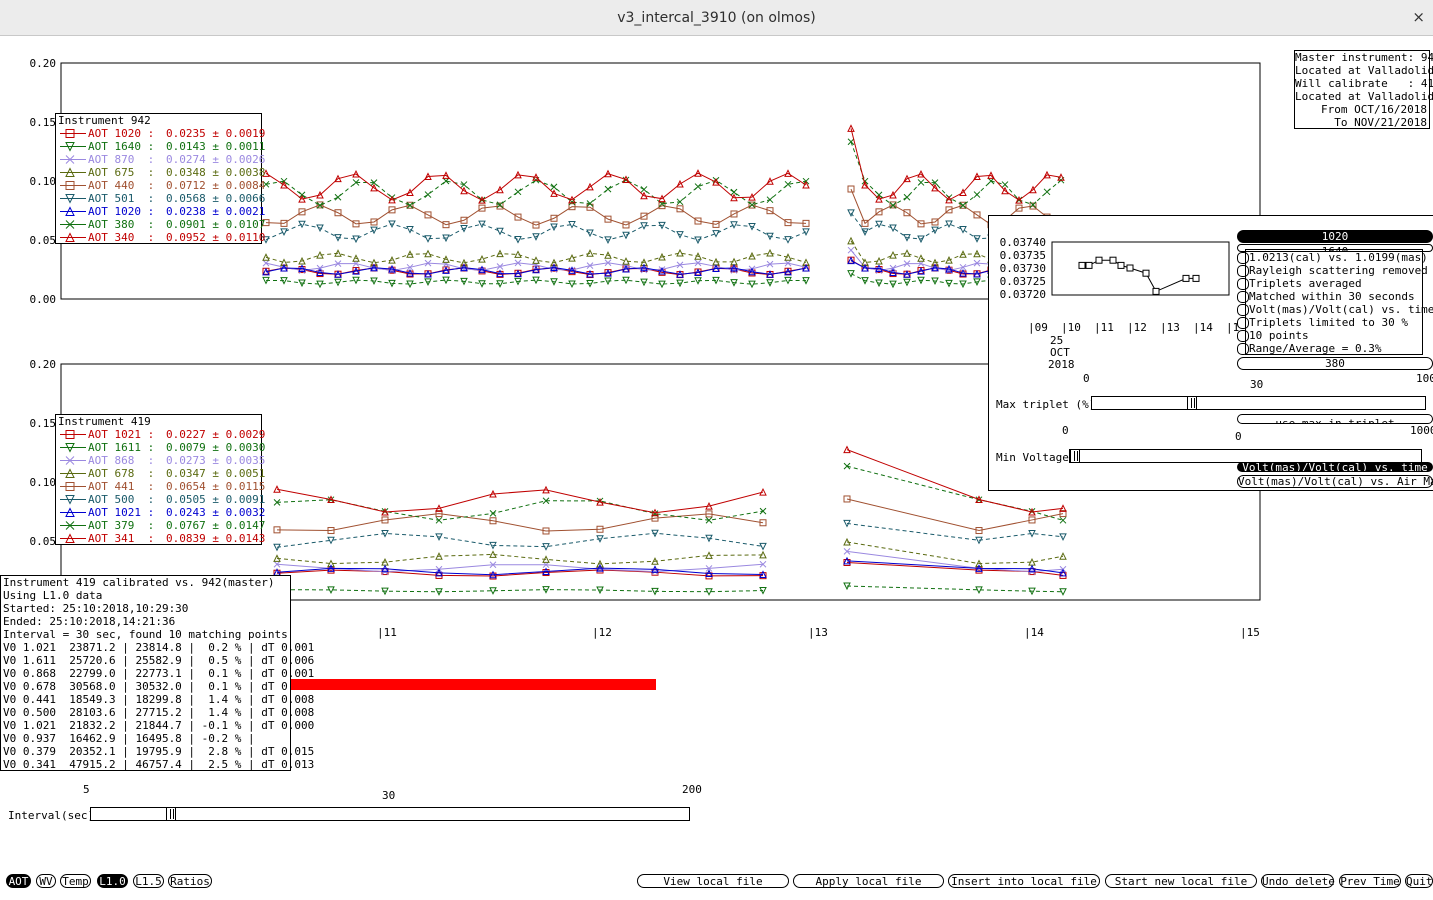 This screenshot has width=1433, height=900. Describe the element at coordinates (216, 538) in the screenshot. I see `legend-value: 0.0839 ± 0.0143` at that location.